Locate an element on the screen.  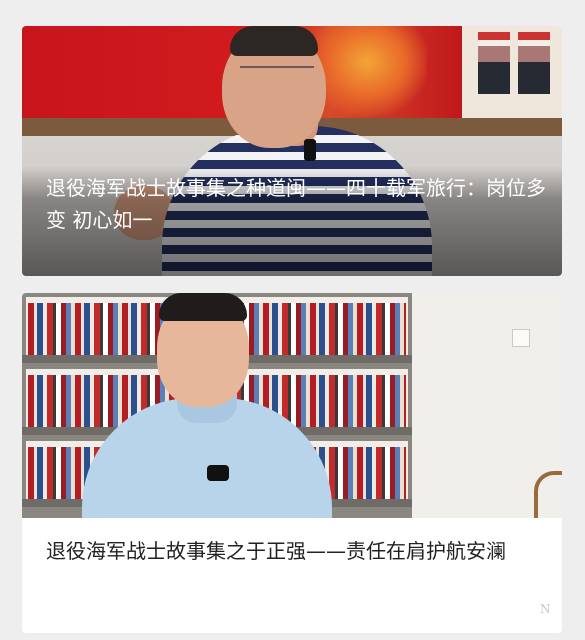
watermark: N is located at coordinates (546, 609).